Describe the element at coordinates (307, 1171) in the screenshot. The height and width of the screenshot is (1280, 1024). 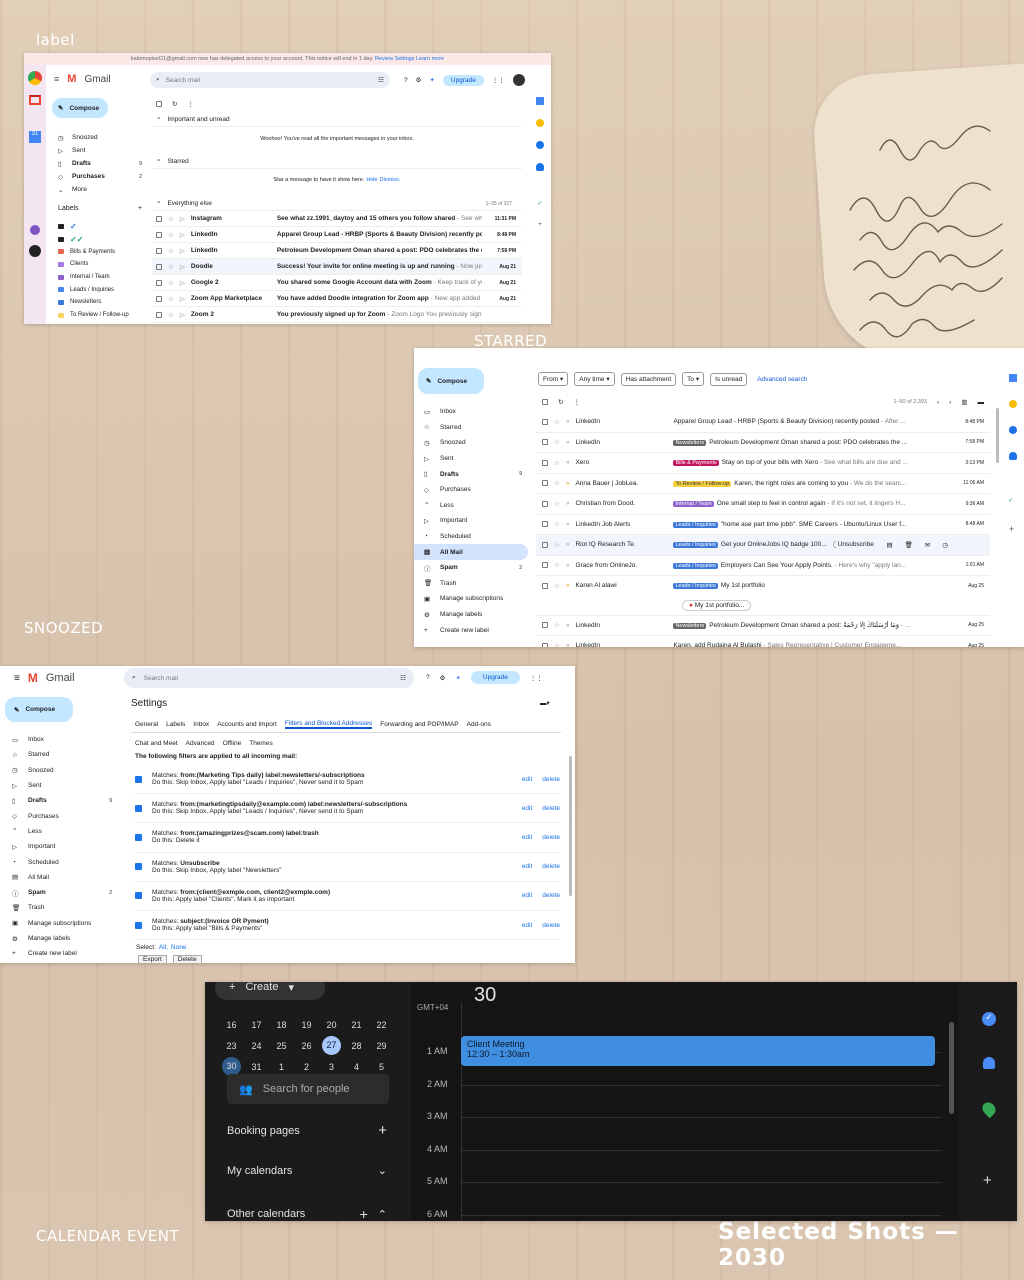
I see `my-calendars-row: My calendars ⌄` at that location.